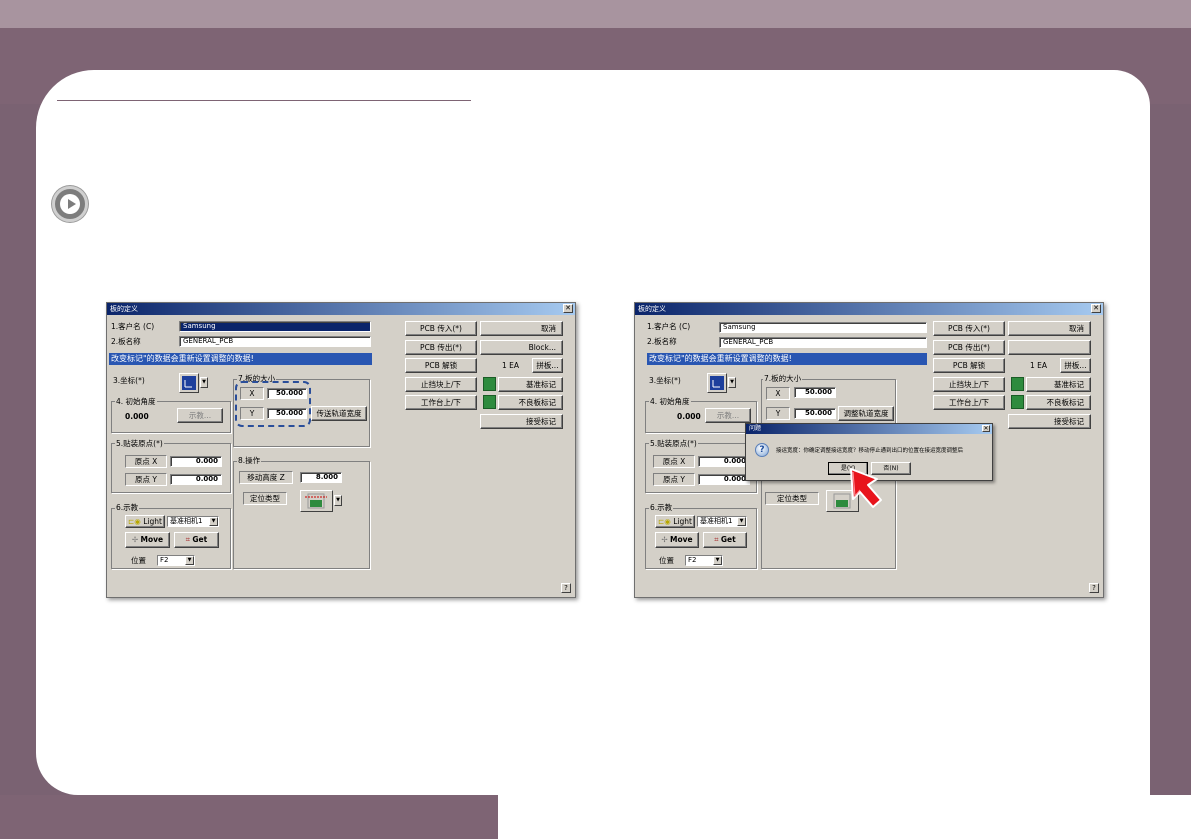 The image size is (1191, 839). Describe the element at coordinates (489, 402) in the screenshot. I see `bad-mark-status-icon` at that location.